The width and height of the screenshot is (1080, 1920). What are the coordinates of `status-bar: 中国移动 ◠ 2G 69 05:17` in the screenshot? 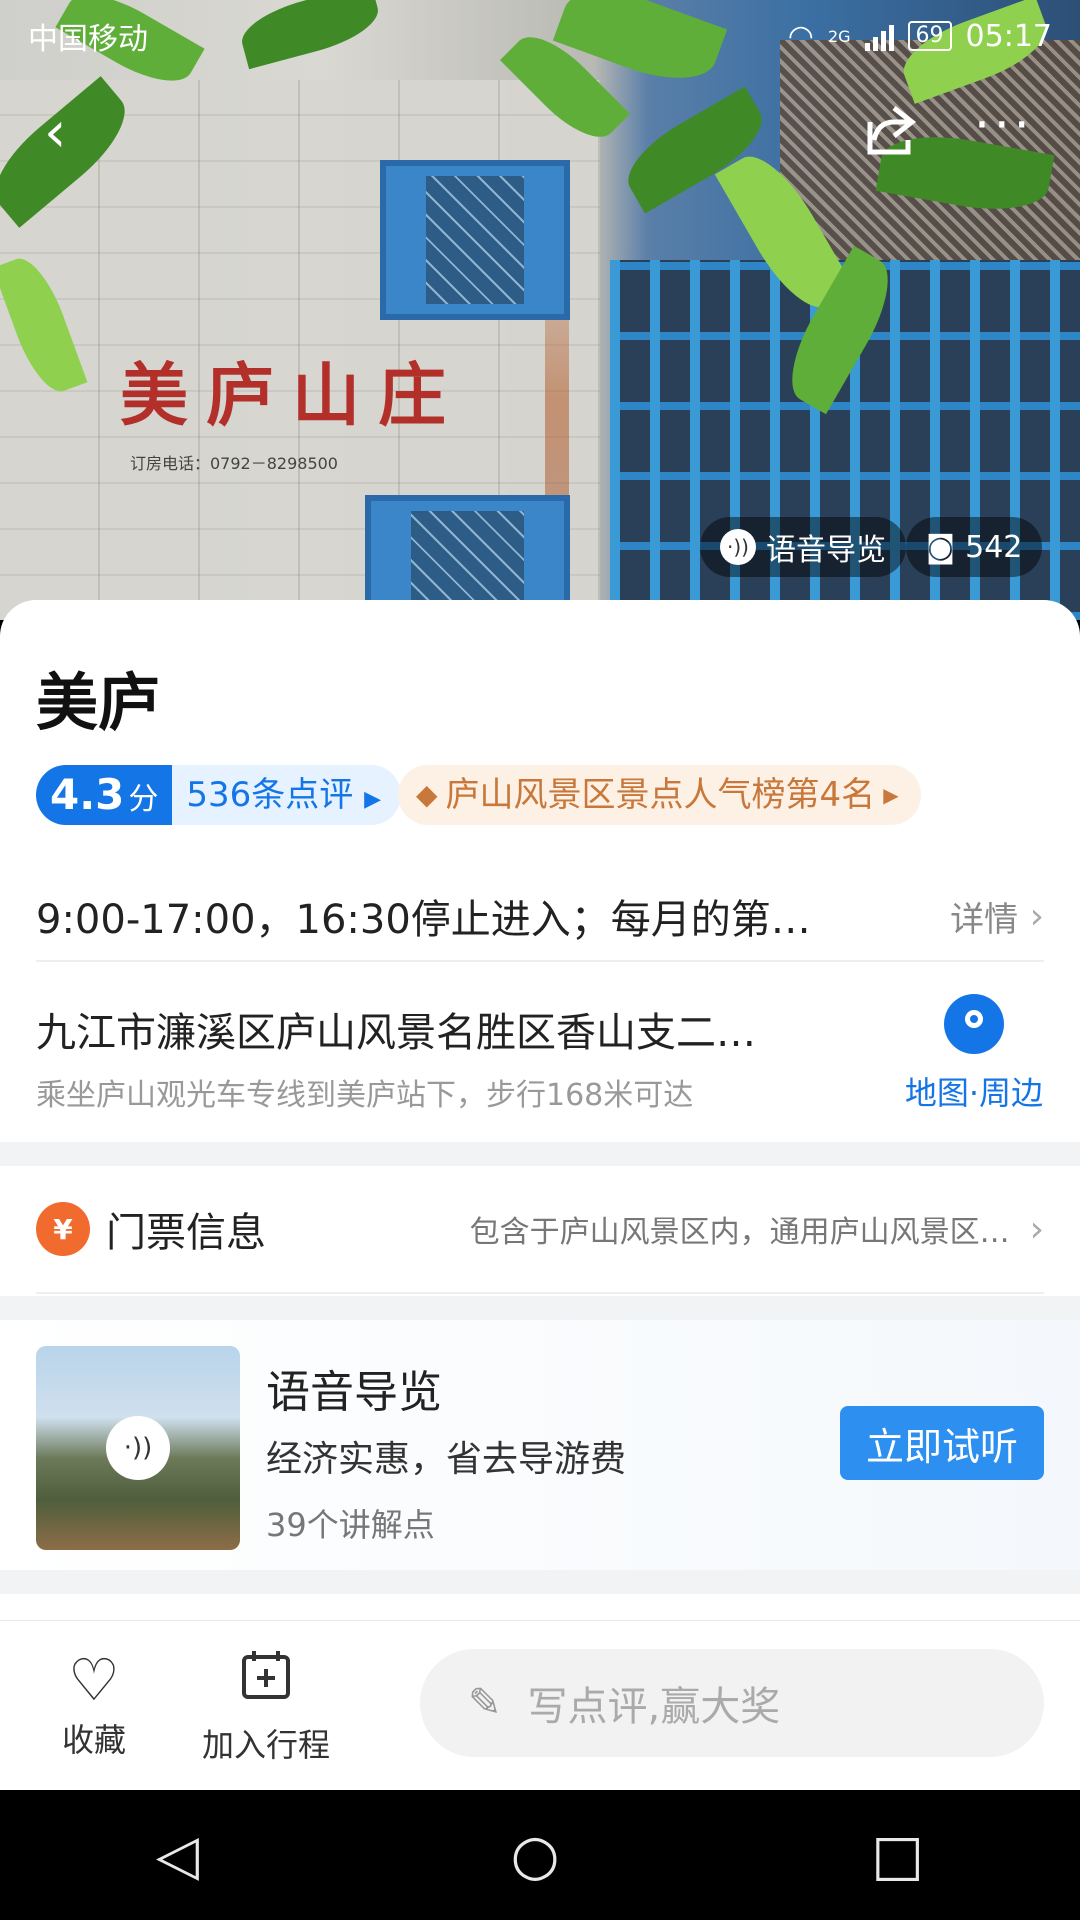 It's located at (540, 36).